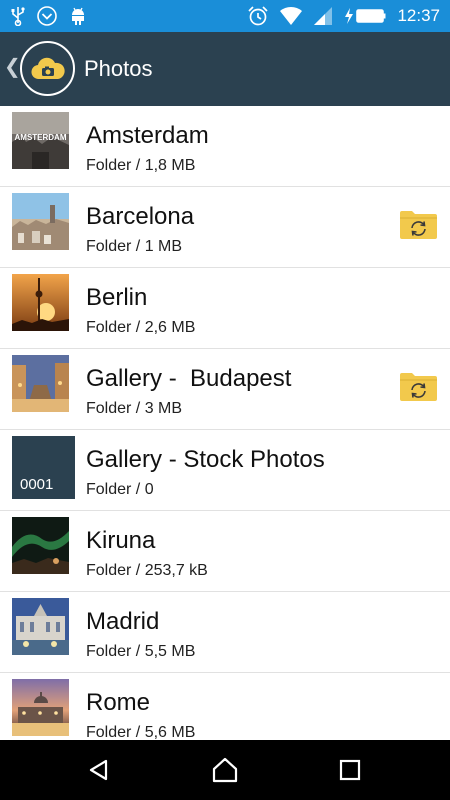 This screenshot has height=800, width=450. Describe the element at coordinates (118, 702) in the screenshot. I see `folder-name: Rome` at that location.